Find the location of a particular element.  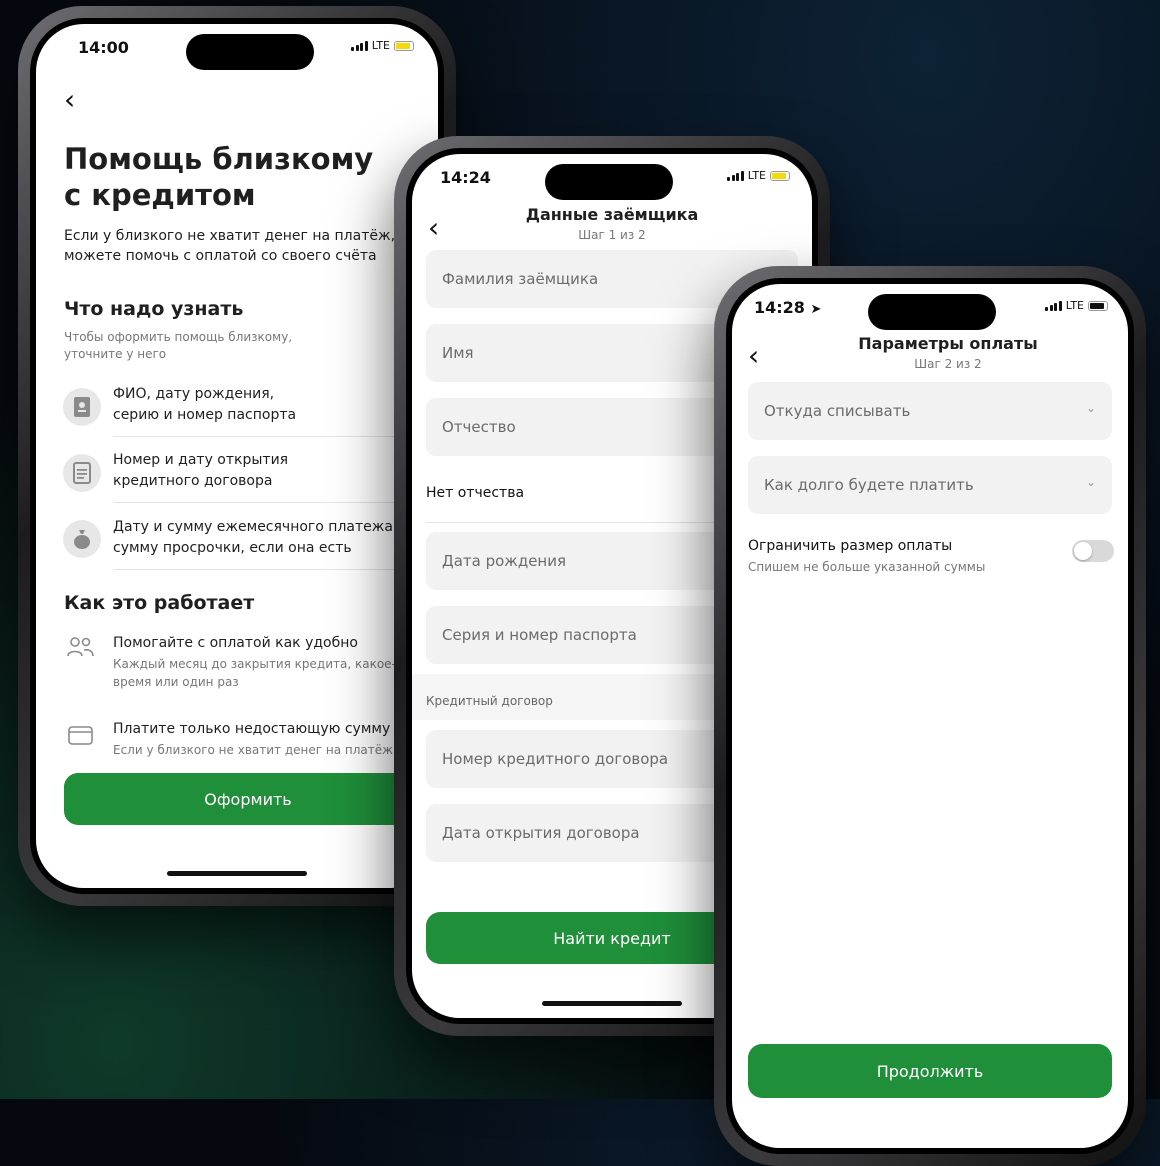

page-title: Параметры оплаты is located at coordinates (948, 343).